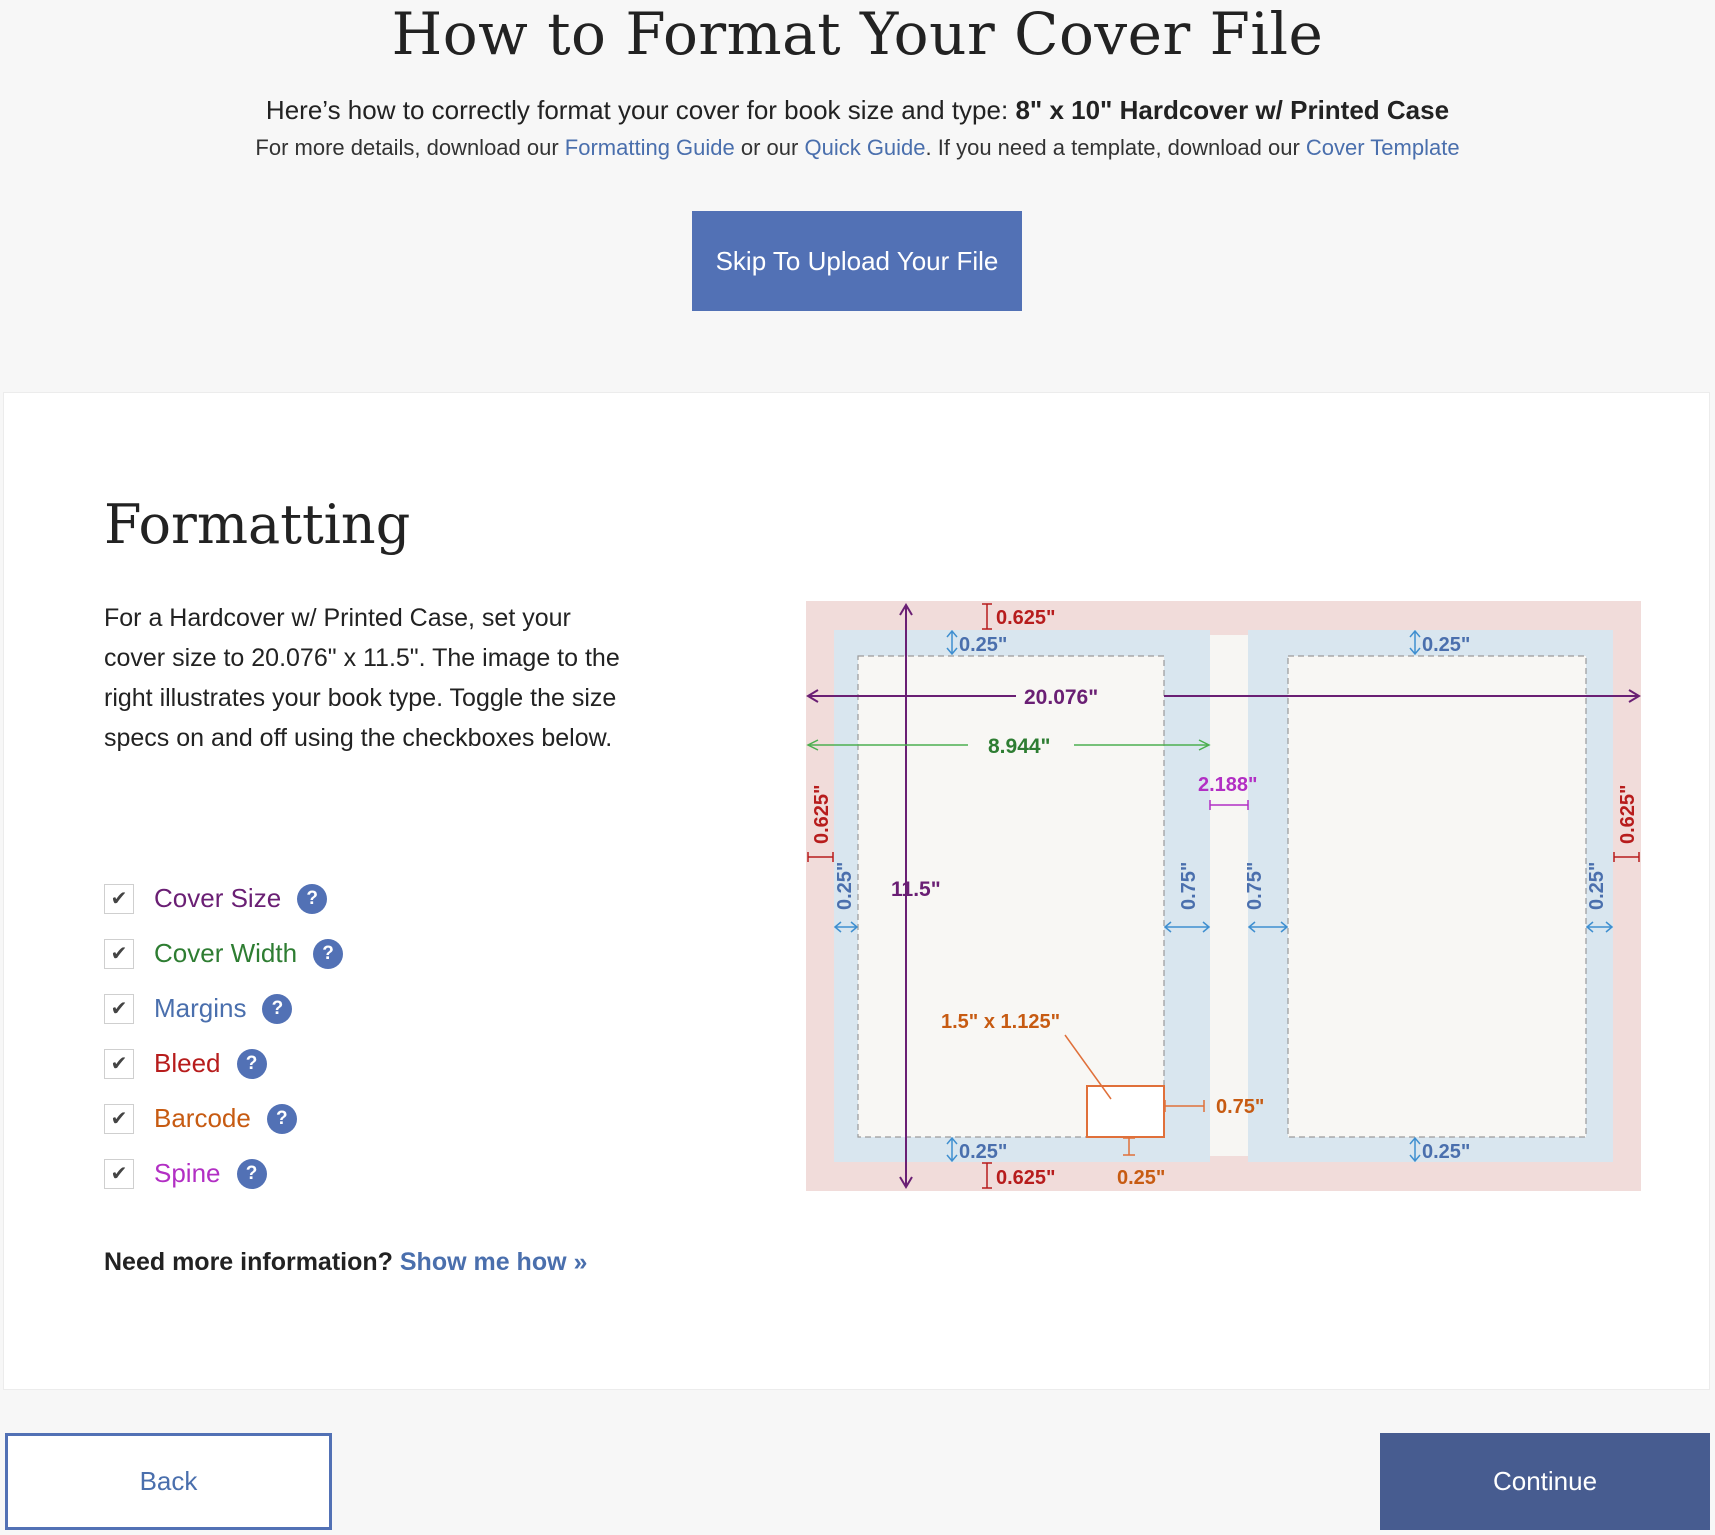  I want to click on more-info: Need more information? Show me how », so click(345, 1262).